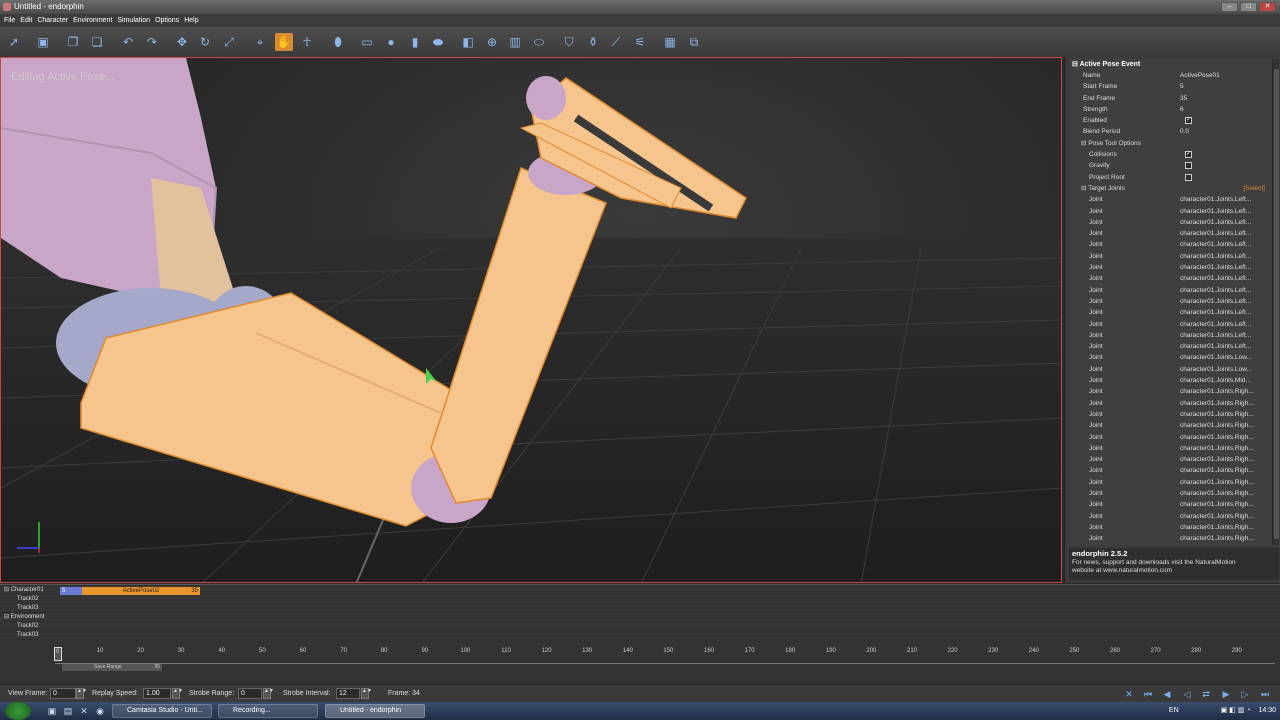  Describe the element at coordinates (14, 42) in the screenshot. I see `select-tool-icon: ➚` at that location.